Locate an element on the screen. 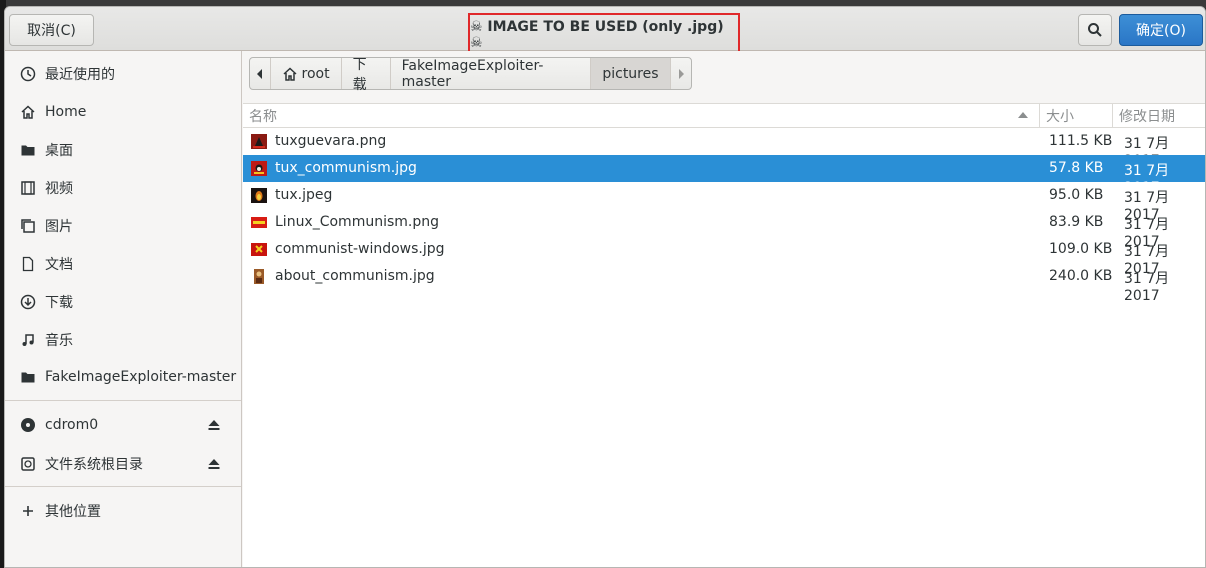 The height and width of the screenshot is (568, 1206). pathbar-segment-downloads: 下载 is located at coordinates (366, 75).